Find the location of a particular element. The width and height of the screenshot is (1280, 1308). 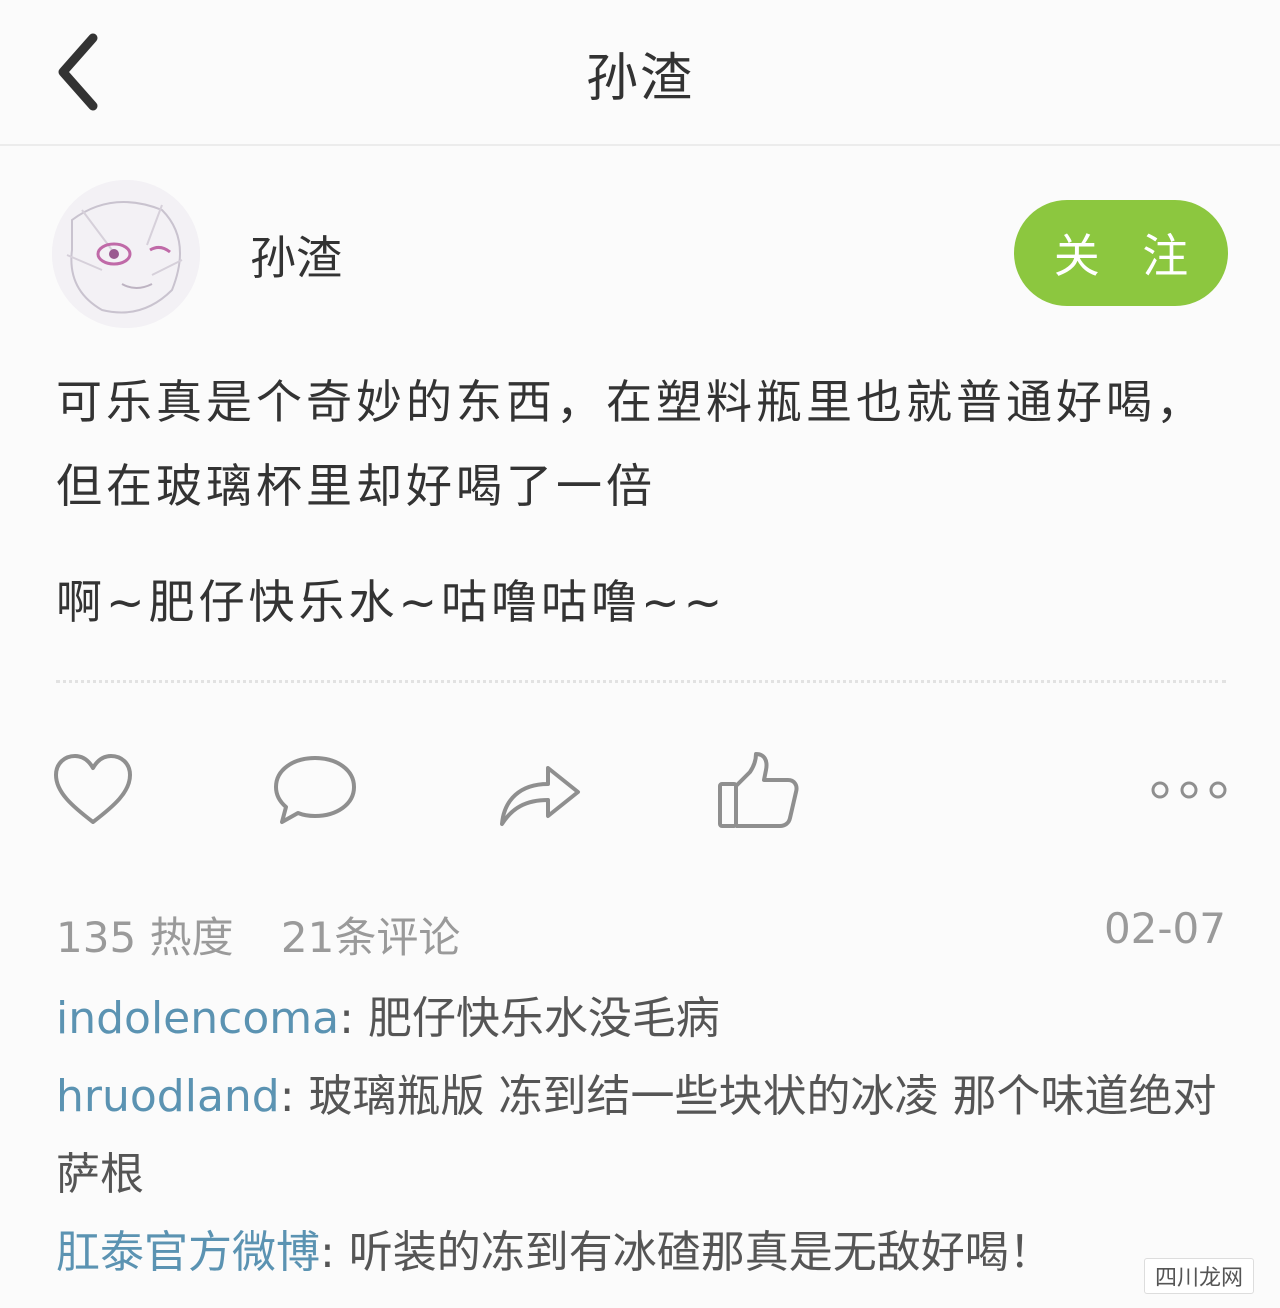

share-button is located at coordinates (539, 790).